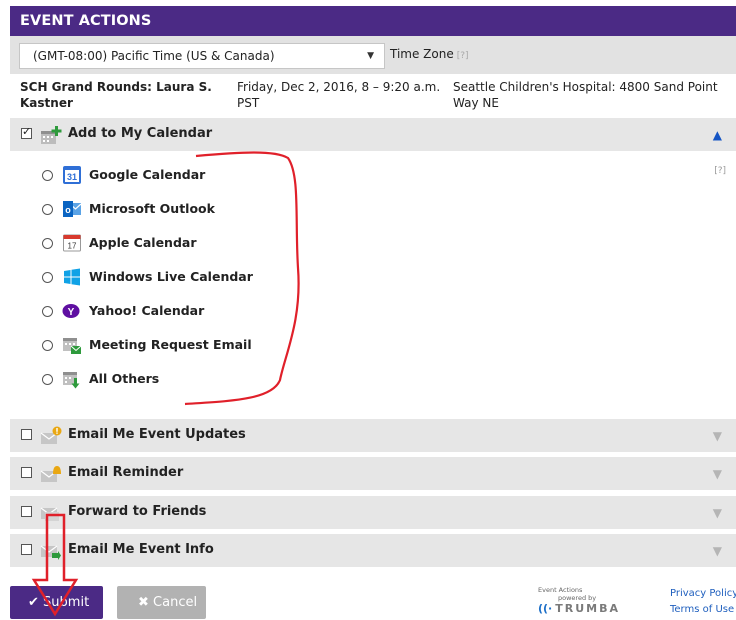 The height and width of the screenshot is (620, 736). I want to click on event-actions-header: EVENT ACTIONS, so click(373, 21).